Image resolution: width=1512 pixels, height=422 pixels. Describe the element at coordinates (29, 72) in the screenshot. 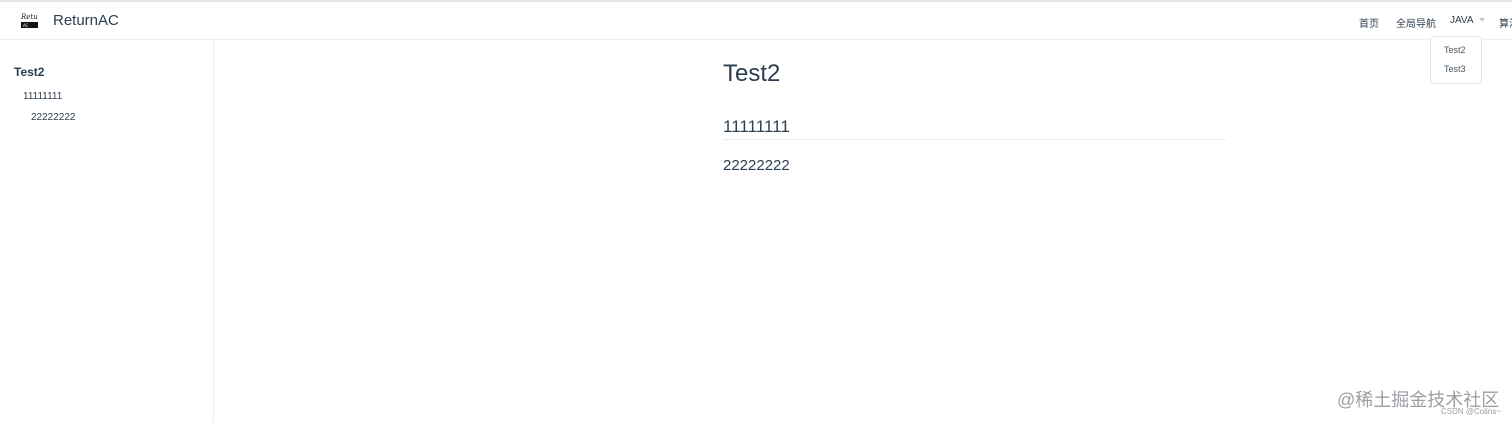

I see `sidebar-title: Test2` at that location.